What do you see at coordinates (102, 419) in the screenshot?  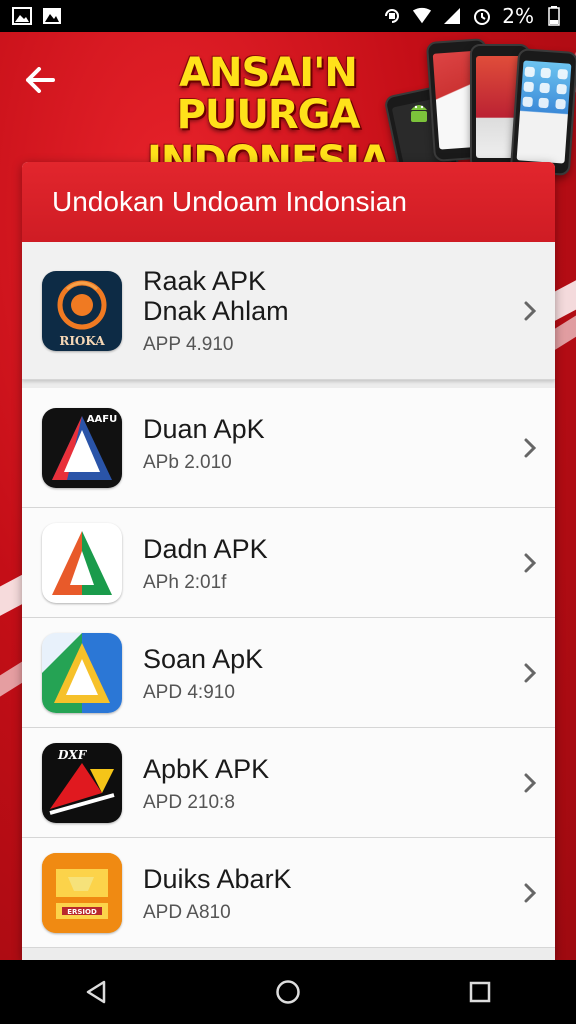 I see `app-icon-text: AAFU` at bounding box center [102, 419].